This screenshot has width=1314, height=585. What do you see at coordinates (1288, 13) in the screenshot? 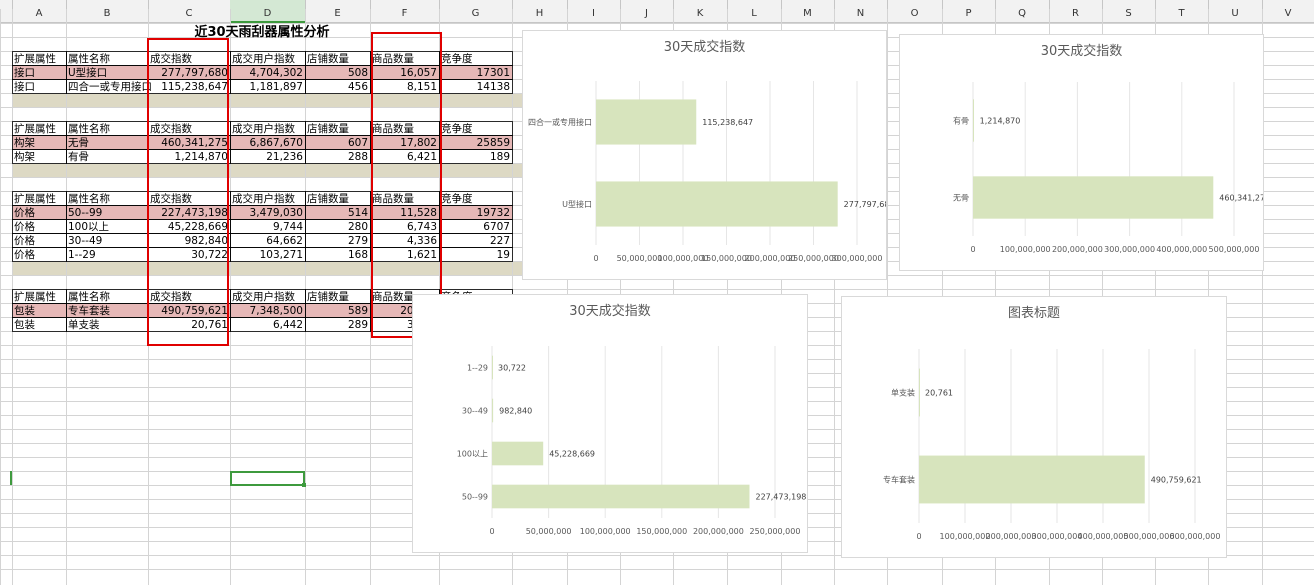
I see `column-header-V: V` at bounding box center [1288, 13].